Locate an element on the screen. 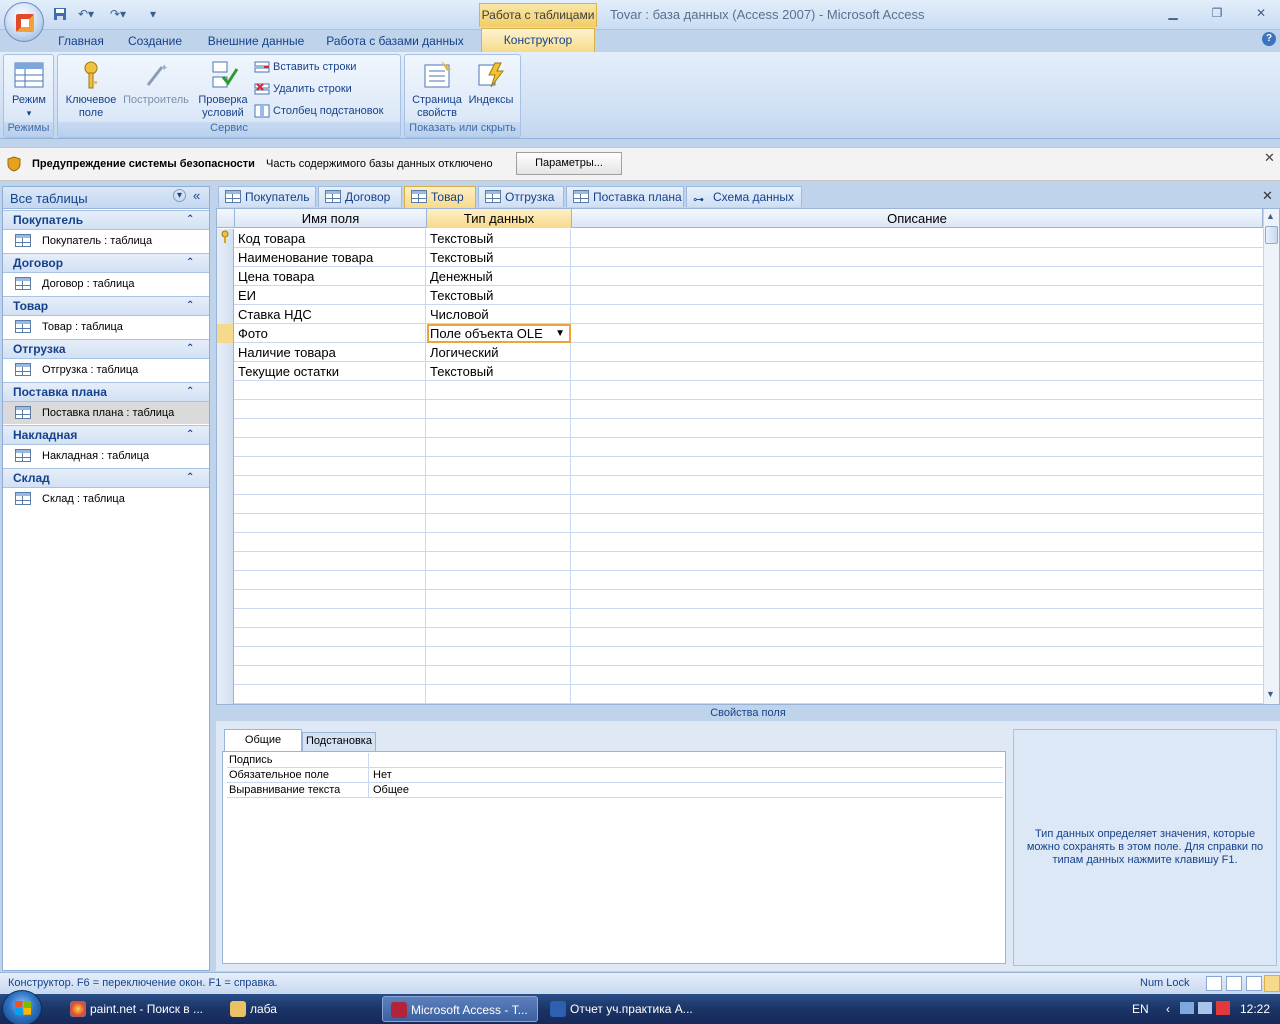 The height and width of the screenshot is (1024, 1280). field-row: Фото Поле объекта OLE ▼ is located at coordinates (740, 333).